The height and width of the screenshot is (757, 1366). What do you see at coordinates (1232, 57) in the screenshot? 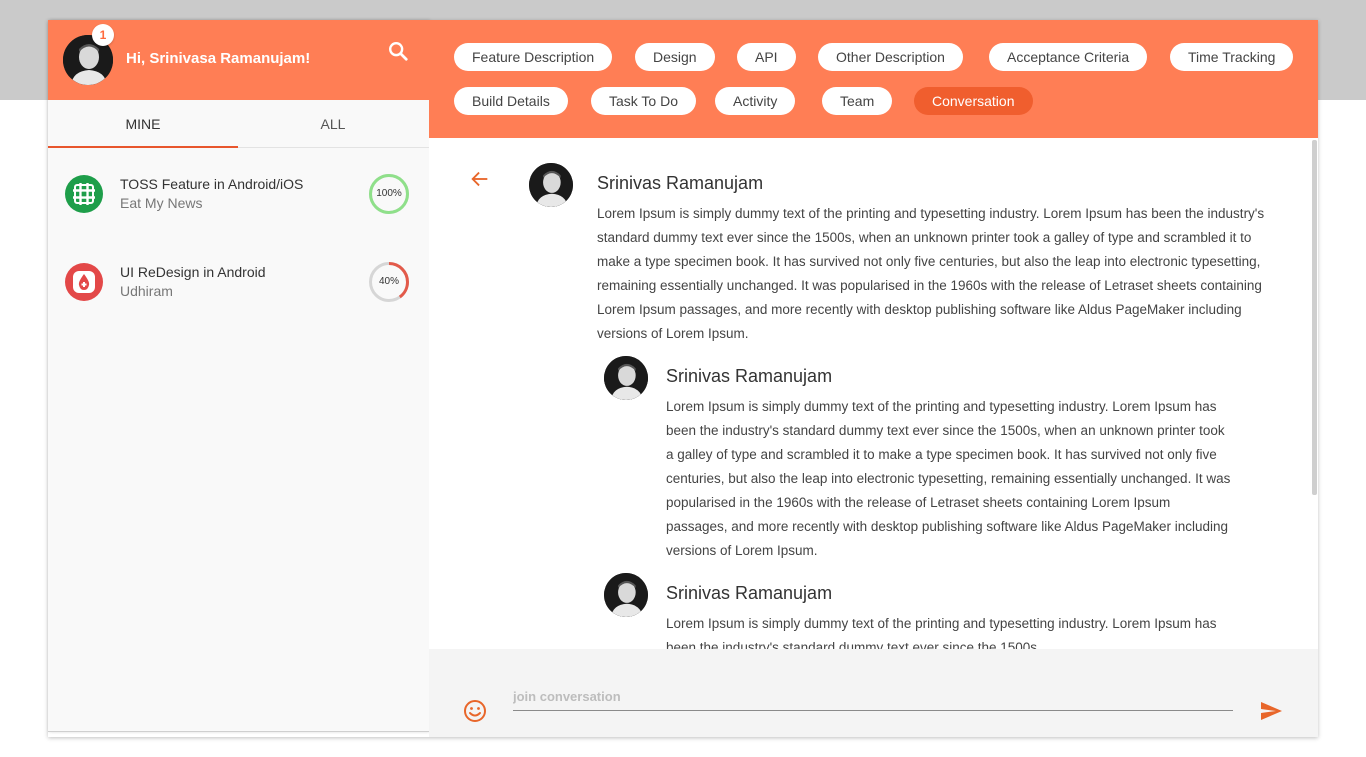
I see `tab-time-tracking: Time Tracking` at bounding box center [1232, 57].